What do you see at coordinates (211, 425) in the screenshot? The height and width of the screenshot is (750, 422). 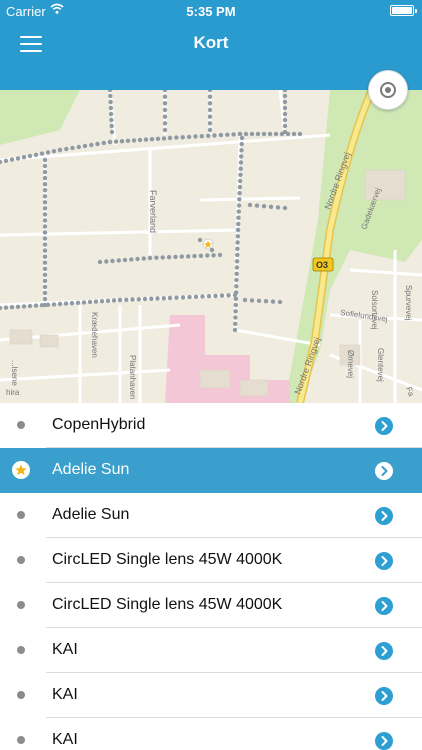 I see `list-item: CopenHybrid` at bounding box center [211, 425].